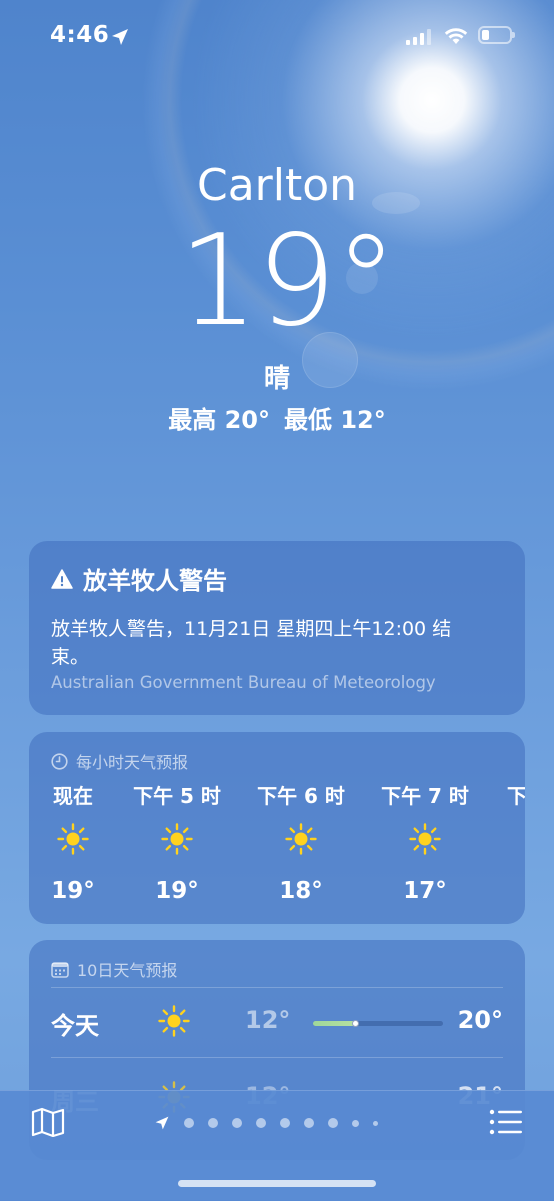  I want to click on hourly-item: 下午 5 时 19°, so click(177, 842).